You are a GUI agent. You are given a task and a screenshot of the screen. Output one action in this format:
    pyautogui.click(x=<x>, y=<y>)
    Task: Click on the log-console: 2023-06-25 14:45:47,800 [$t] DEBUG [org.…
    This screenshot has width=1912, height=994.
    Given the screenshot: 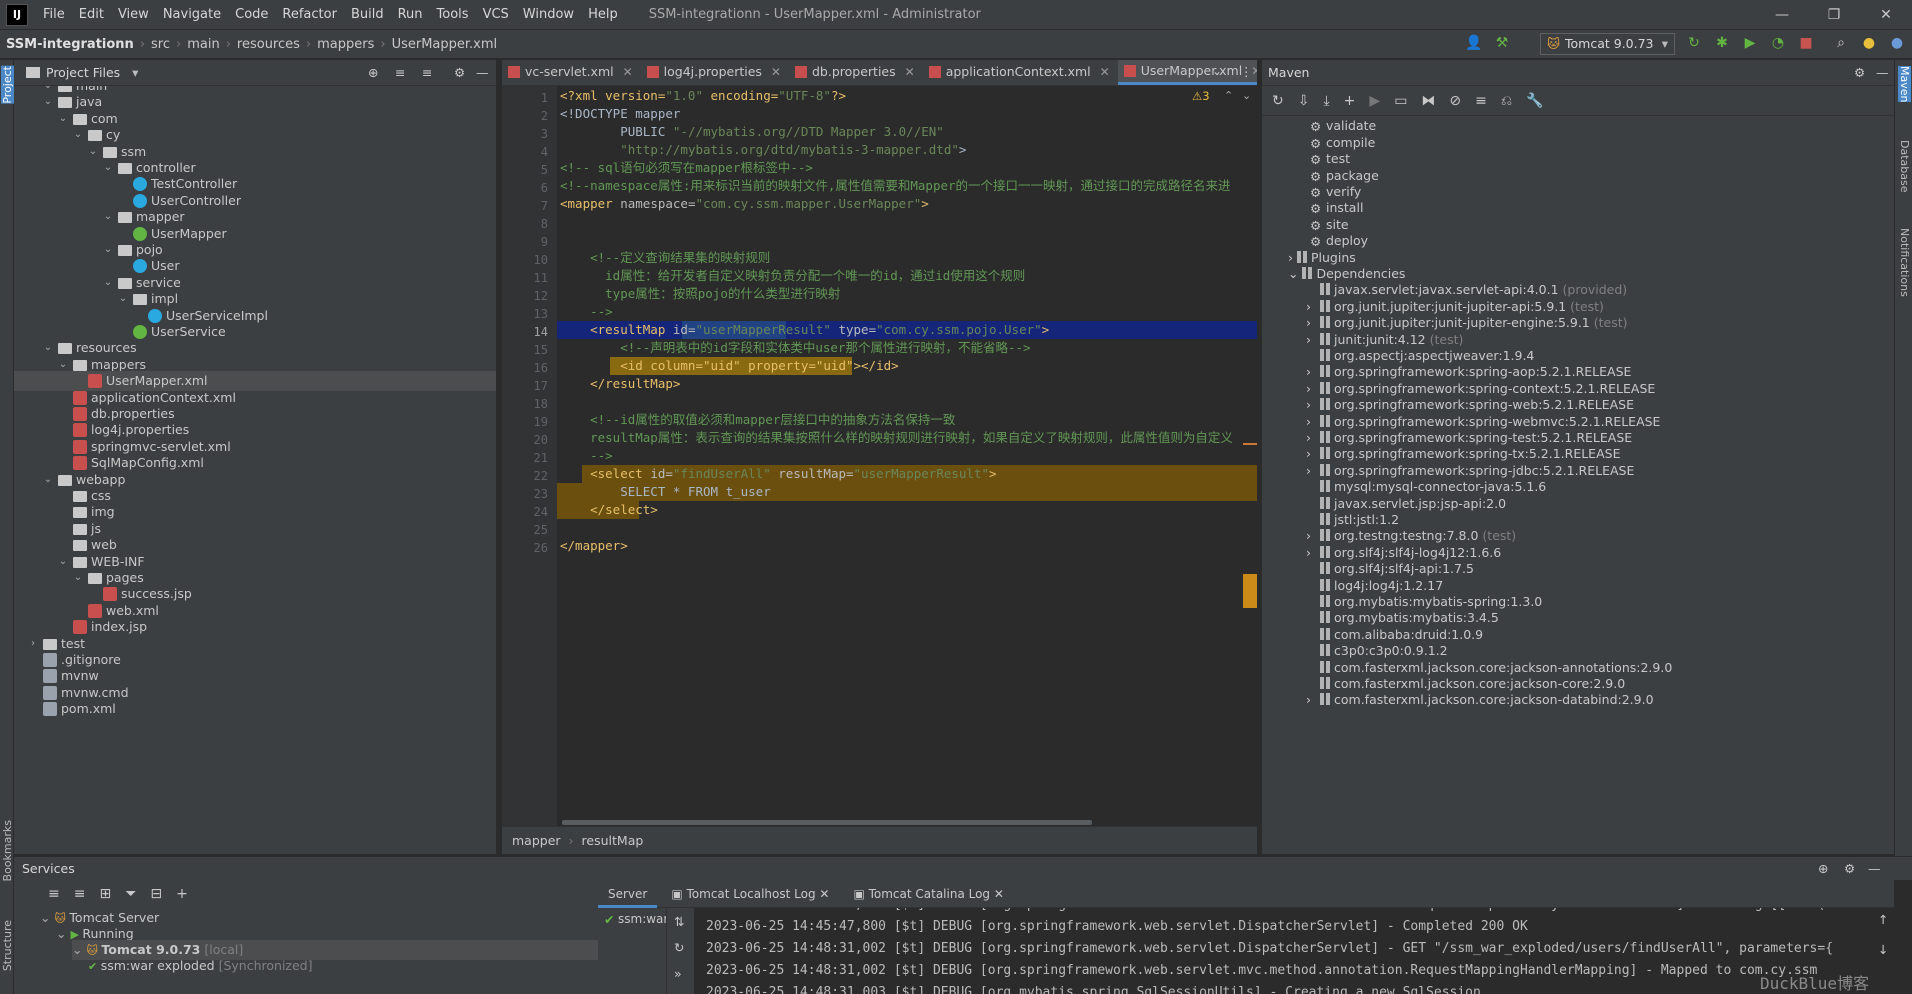 What is the action you would take?
    pyautogui.click(x=1284, y=951)
    